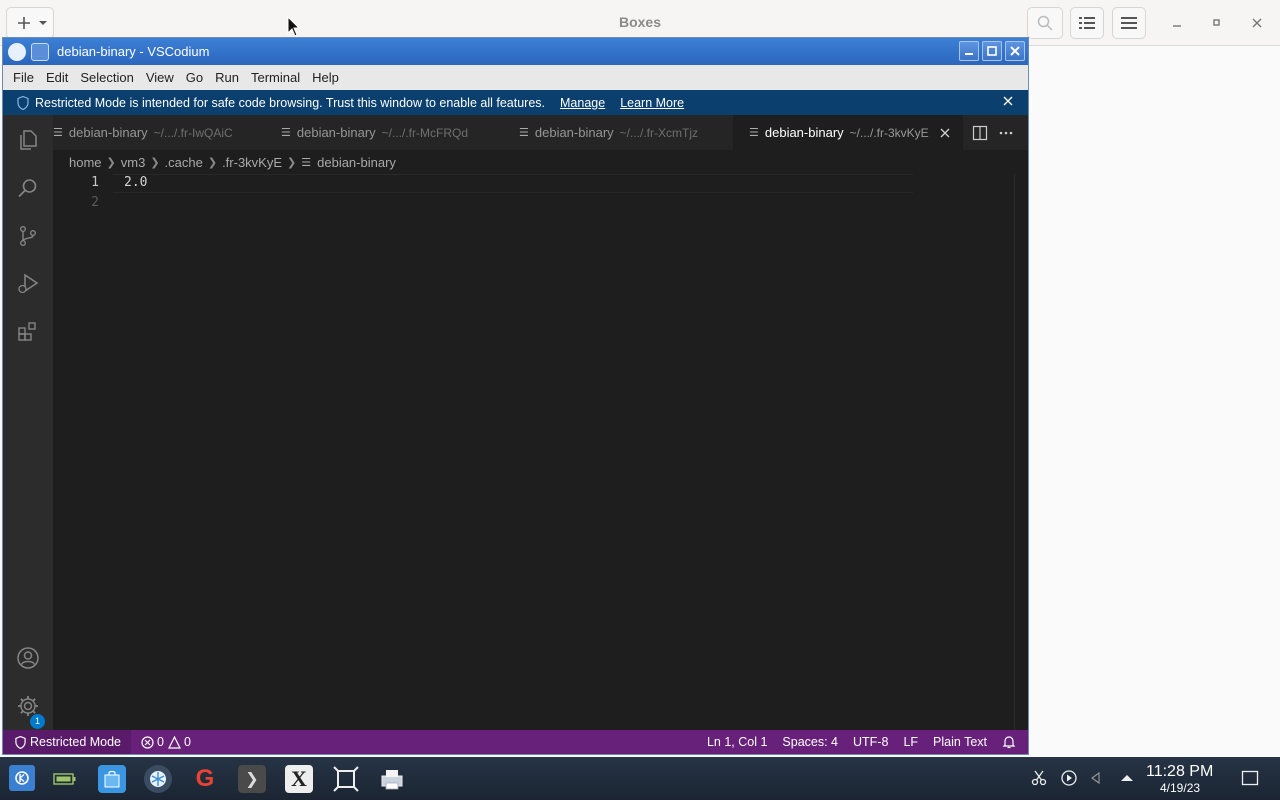 This screenshot has width=1280, height=800. Describe the element at coordinates (1069, 778) in the screenshot. I see `media-player-icon` at that location.